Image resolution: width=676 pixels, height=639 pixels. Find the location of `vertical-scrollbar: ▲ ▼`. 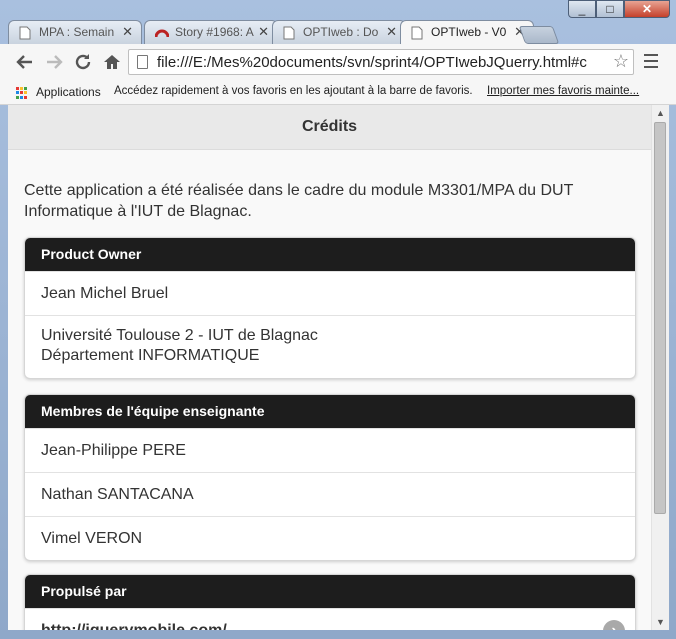

vertical-scrollbar: ▲ ▼ is located at coordinates (660, 367).